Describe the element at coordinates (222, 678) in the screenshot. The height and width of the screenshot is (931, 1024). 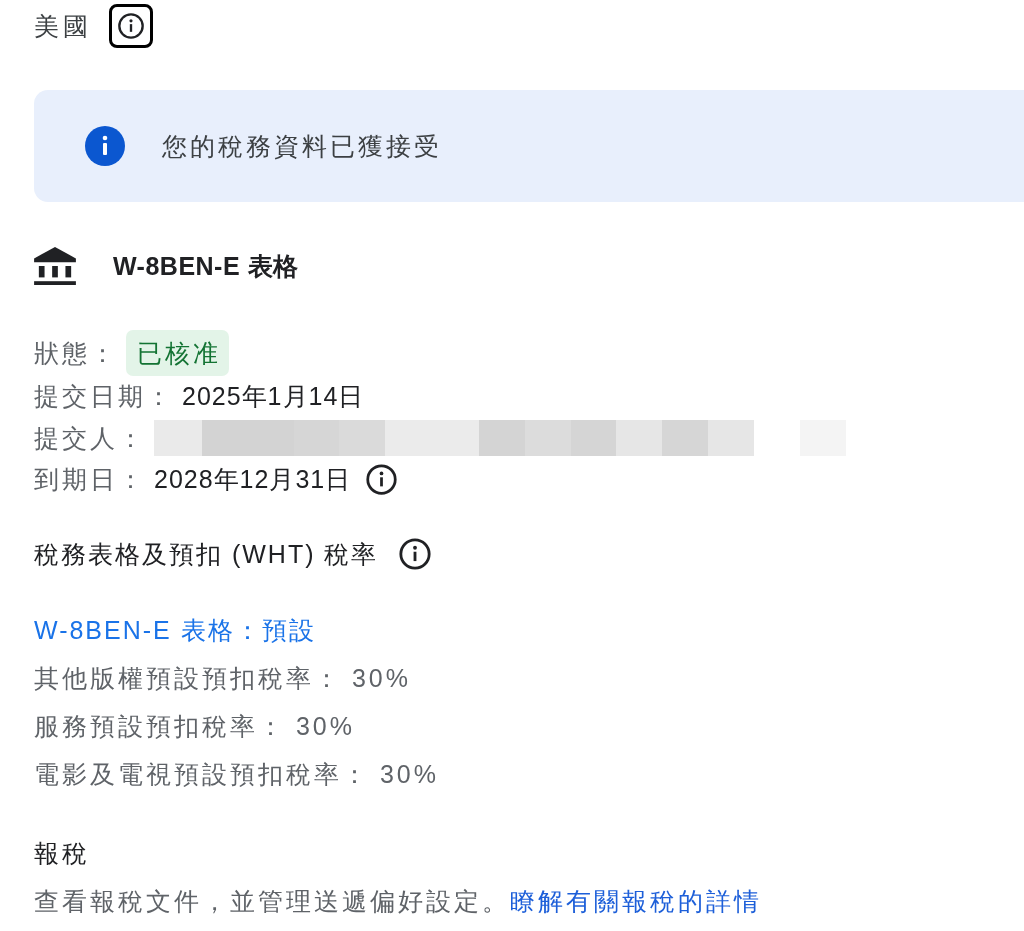
I see `rate-text: 其他版權預設預扣稅率： 30%` at that location.